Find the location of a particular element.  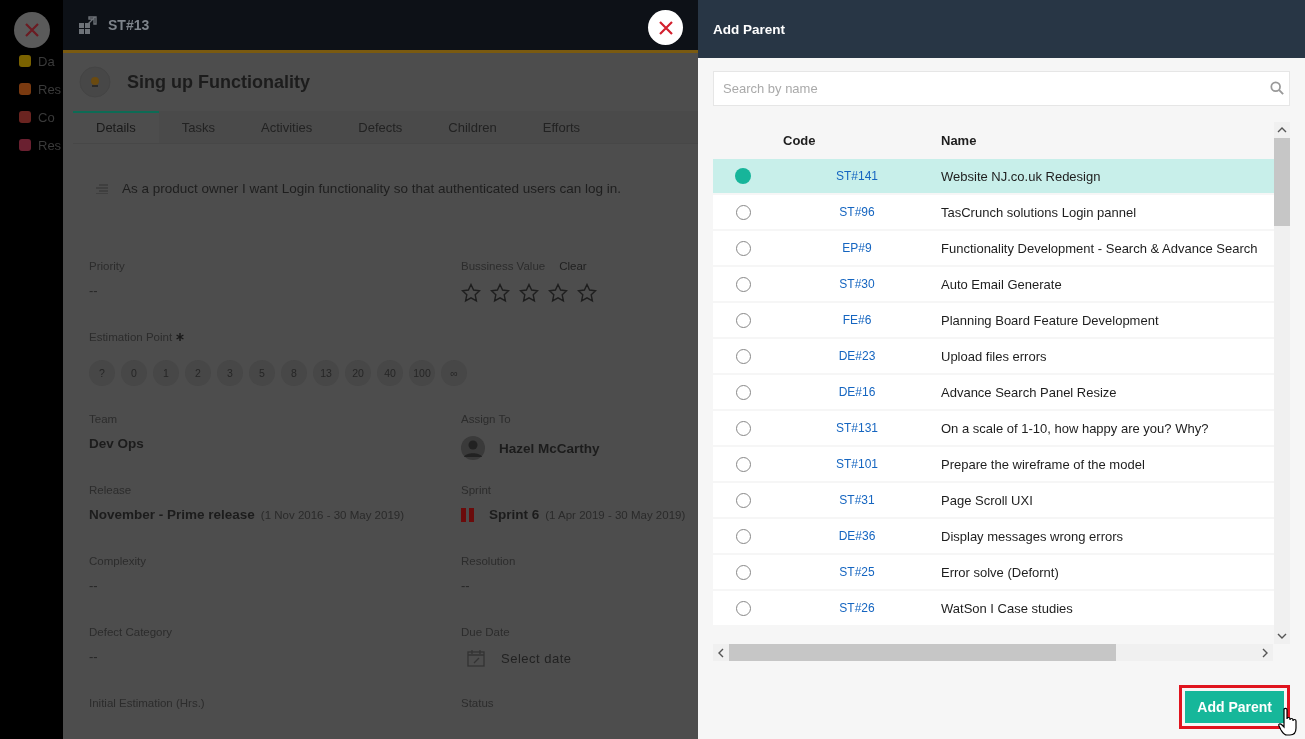

table-row: DE#23 Upload files errors is located at coordinates (993, 356).